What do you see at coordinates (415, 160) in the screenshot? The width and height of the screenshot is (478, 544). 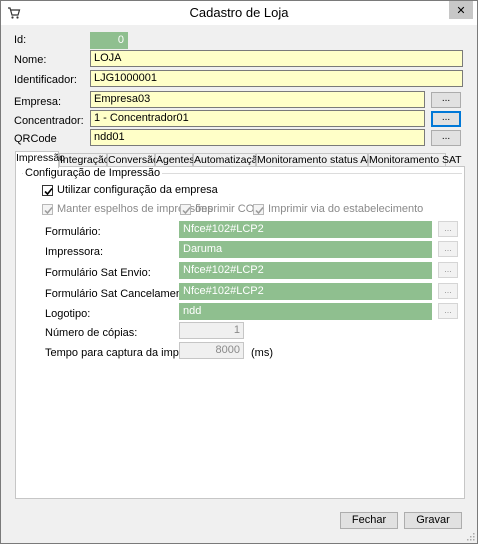 I see `tab-monitoramento-sat: Monitoramento SAT` at bounding box center [415, 160].